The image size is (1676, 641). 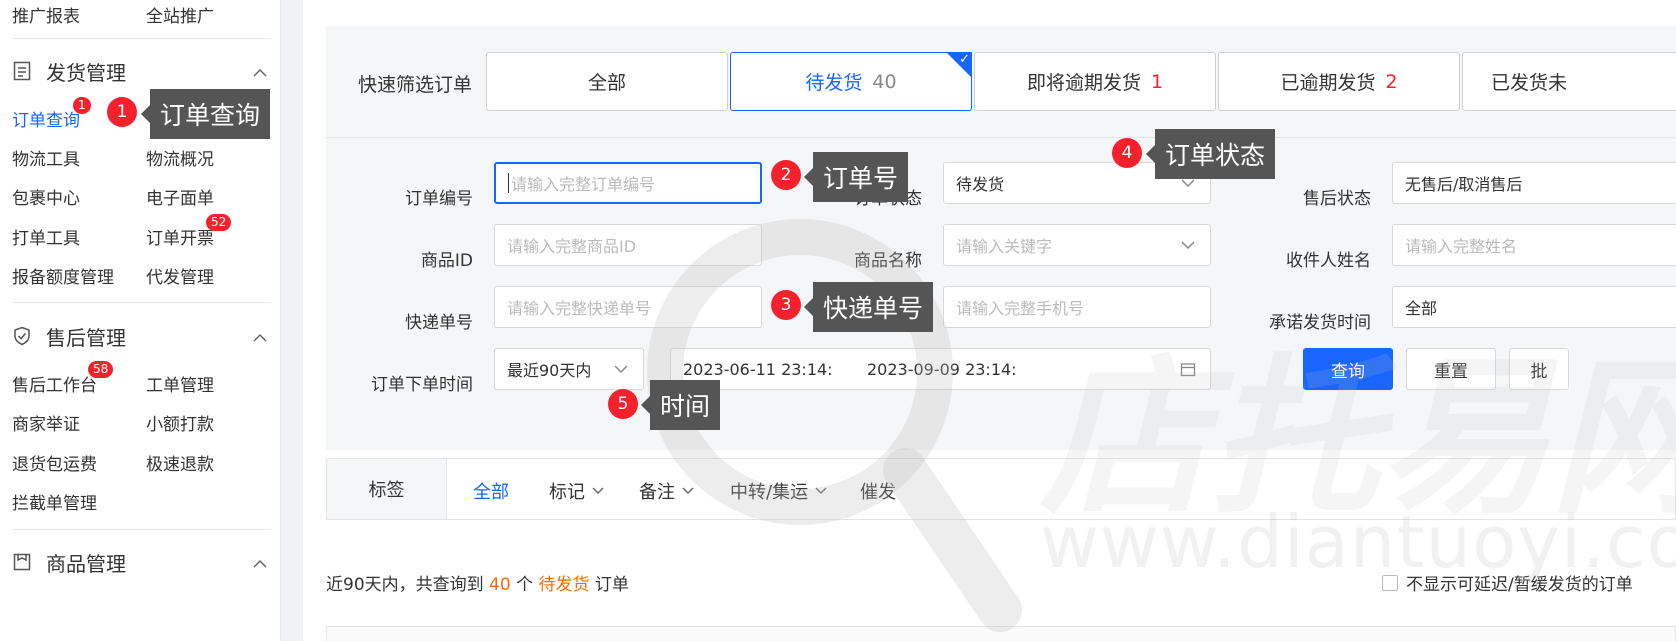 What do you see at coordinates (1569, 81) in the screenshot?
I see `quick-filter-shipped: 已发货未` at bounding box center [1569, 81].